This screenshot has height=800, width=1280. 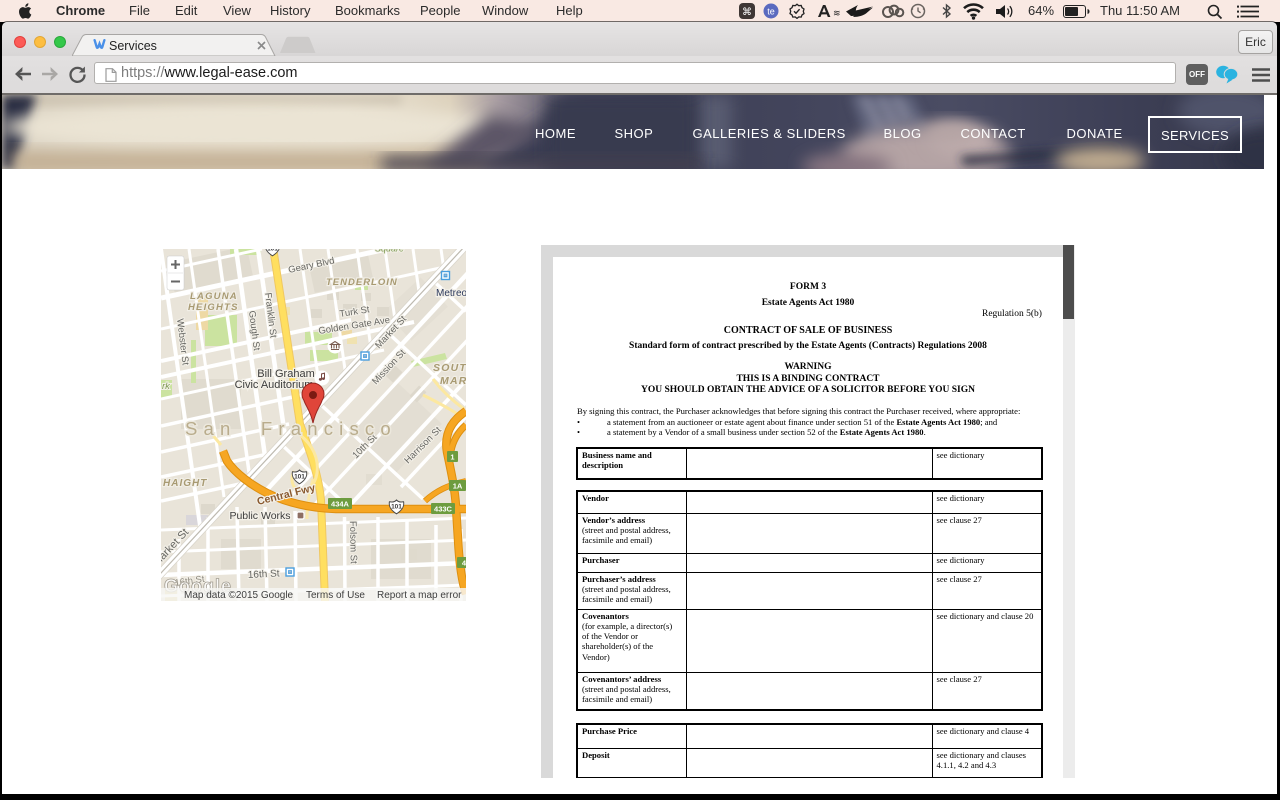 What do you see at coordinates (449, 368) in the screenshot?
I see `svg-text: SOUTH` at bounding box center [449, 368].